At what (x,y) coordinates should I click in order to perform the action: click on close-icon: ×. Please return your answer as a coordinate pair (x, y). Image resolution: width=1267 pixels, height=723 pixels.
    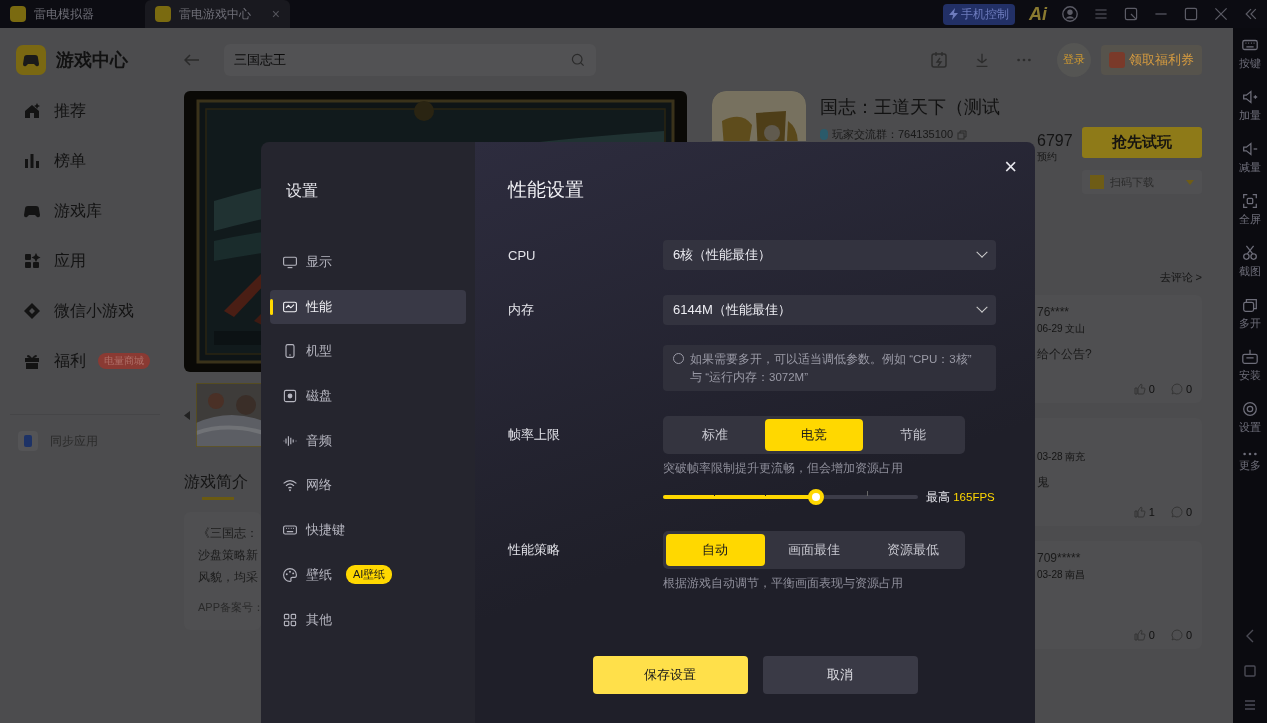
    Looking at the image, I should click on (275, 14).